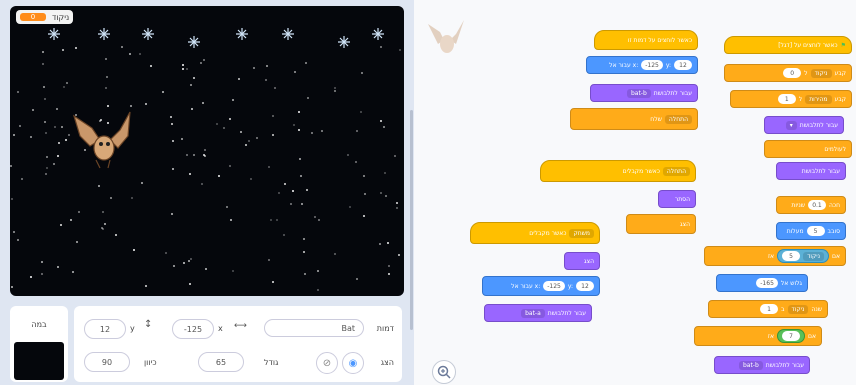  I want to click on broadcast-block: שלח התחלה, so click(634, 119).